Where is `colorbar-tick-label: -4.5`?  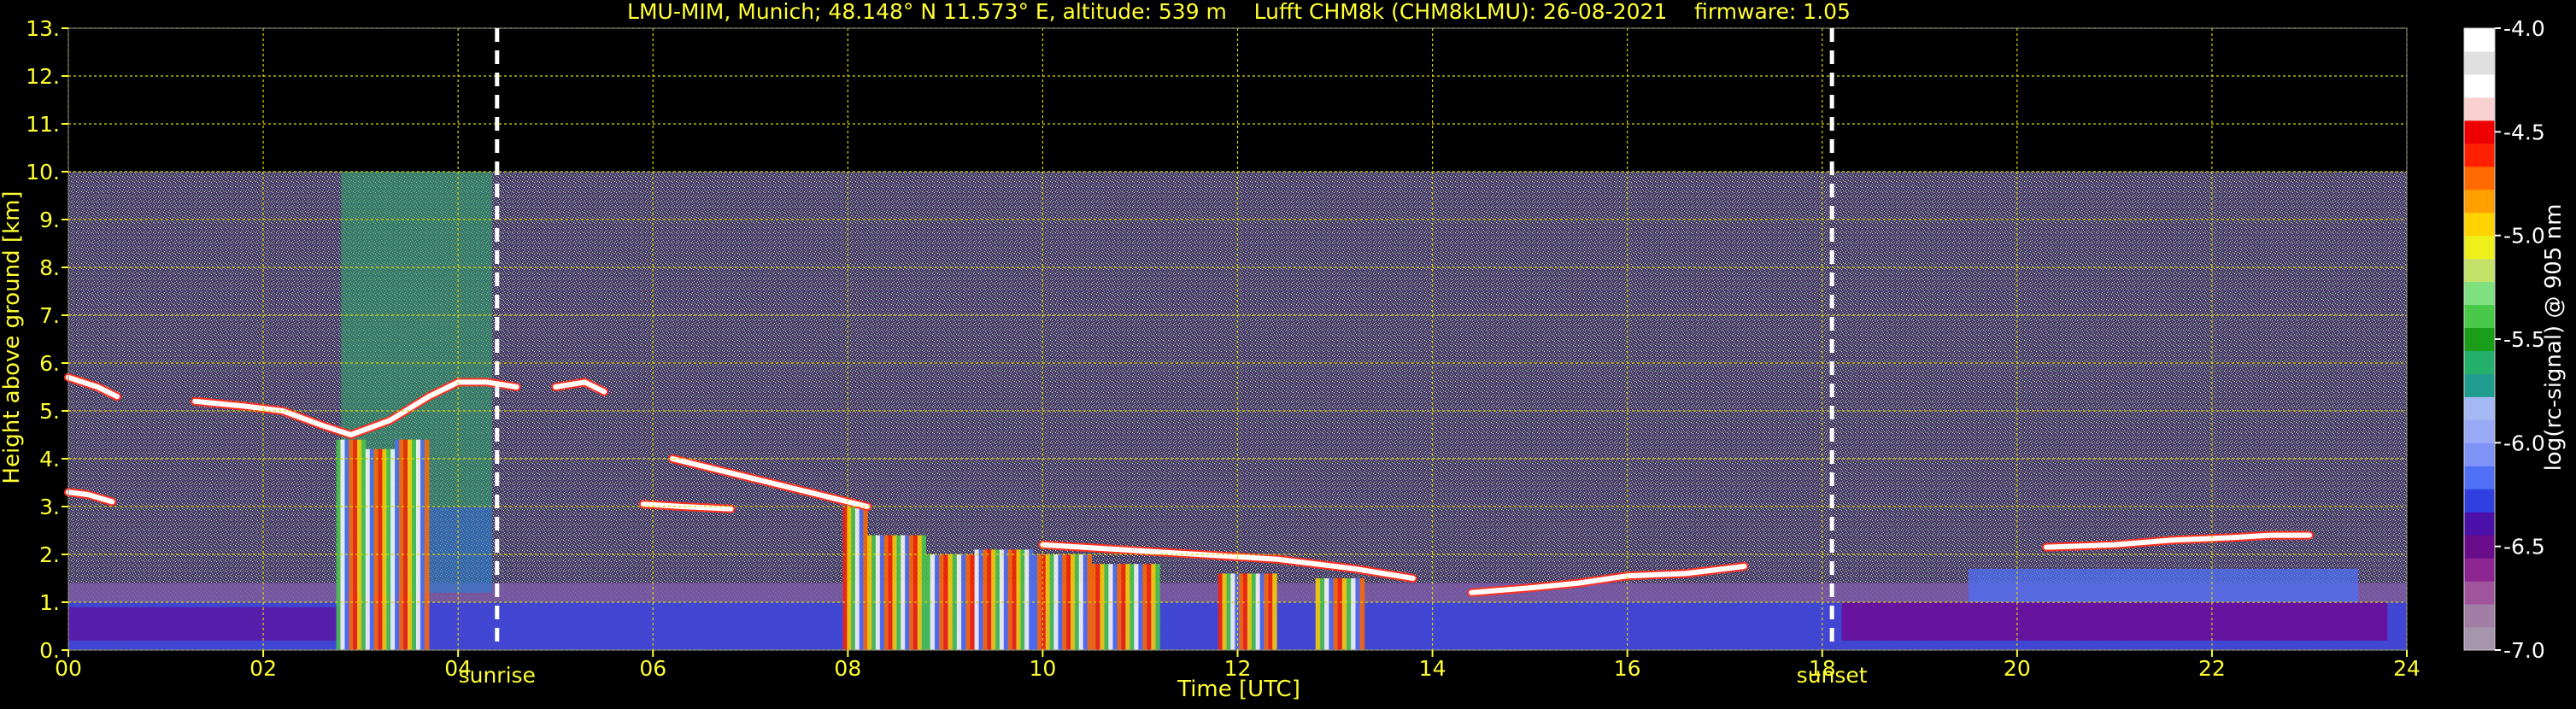
colorbar-tick-label: -4.5 is located at coordinates (2524, 132).